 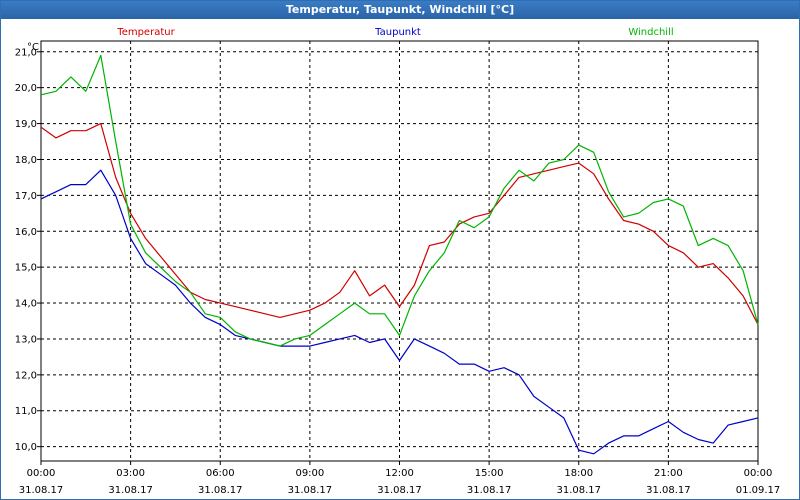 I want to click on x-tick-time: 12:00, so click(x=399, y=473).